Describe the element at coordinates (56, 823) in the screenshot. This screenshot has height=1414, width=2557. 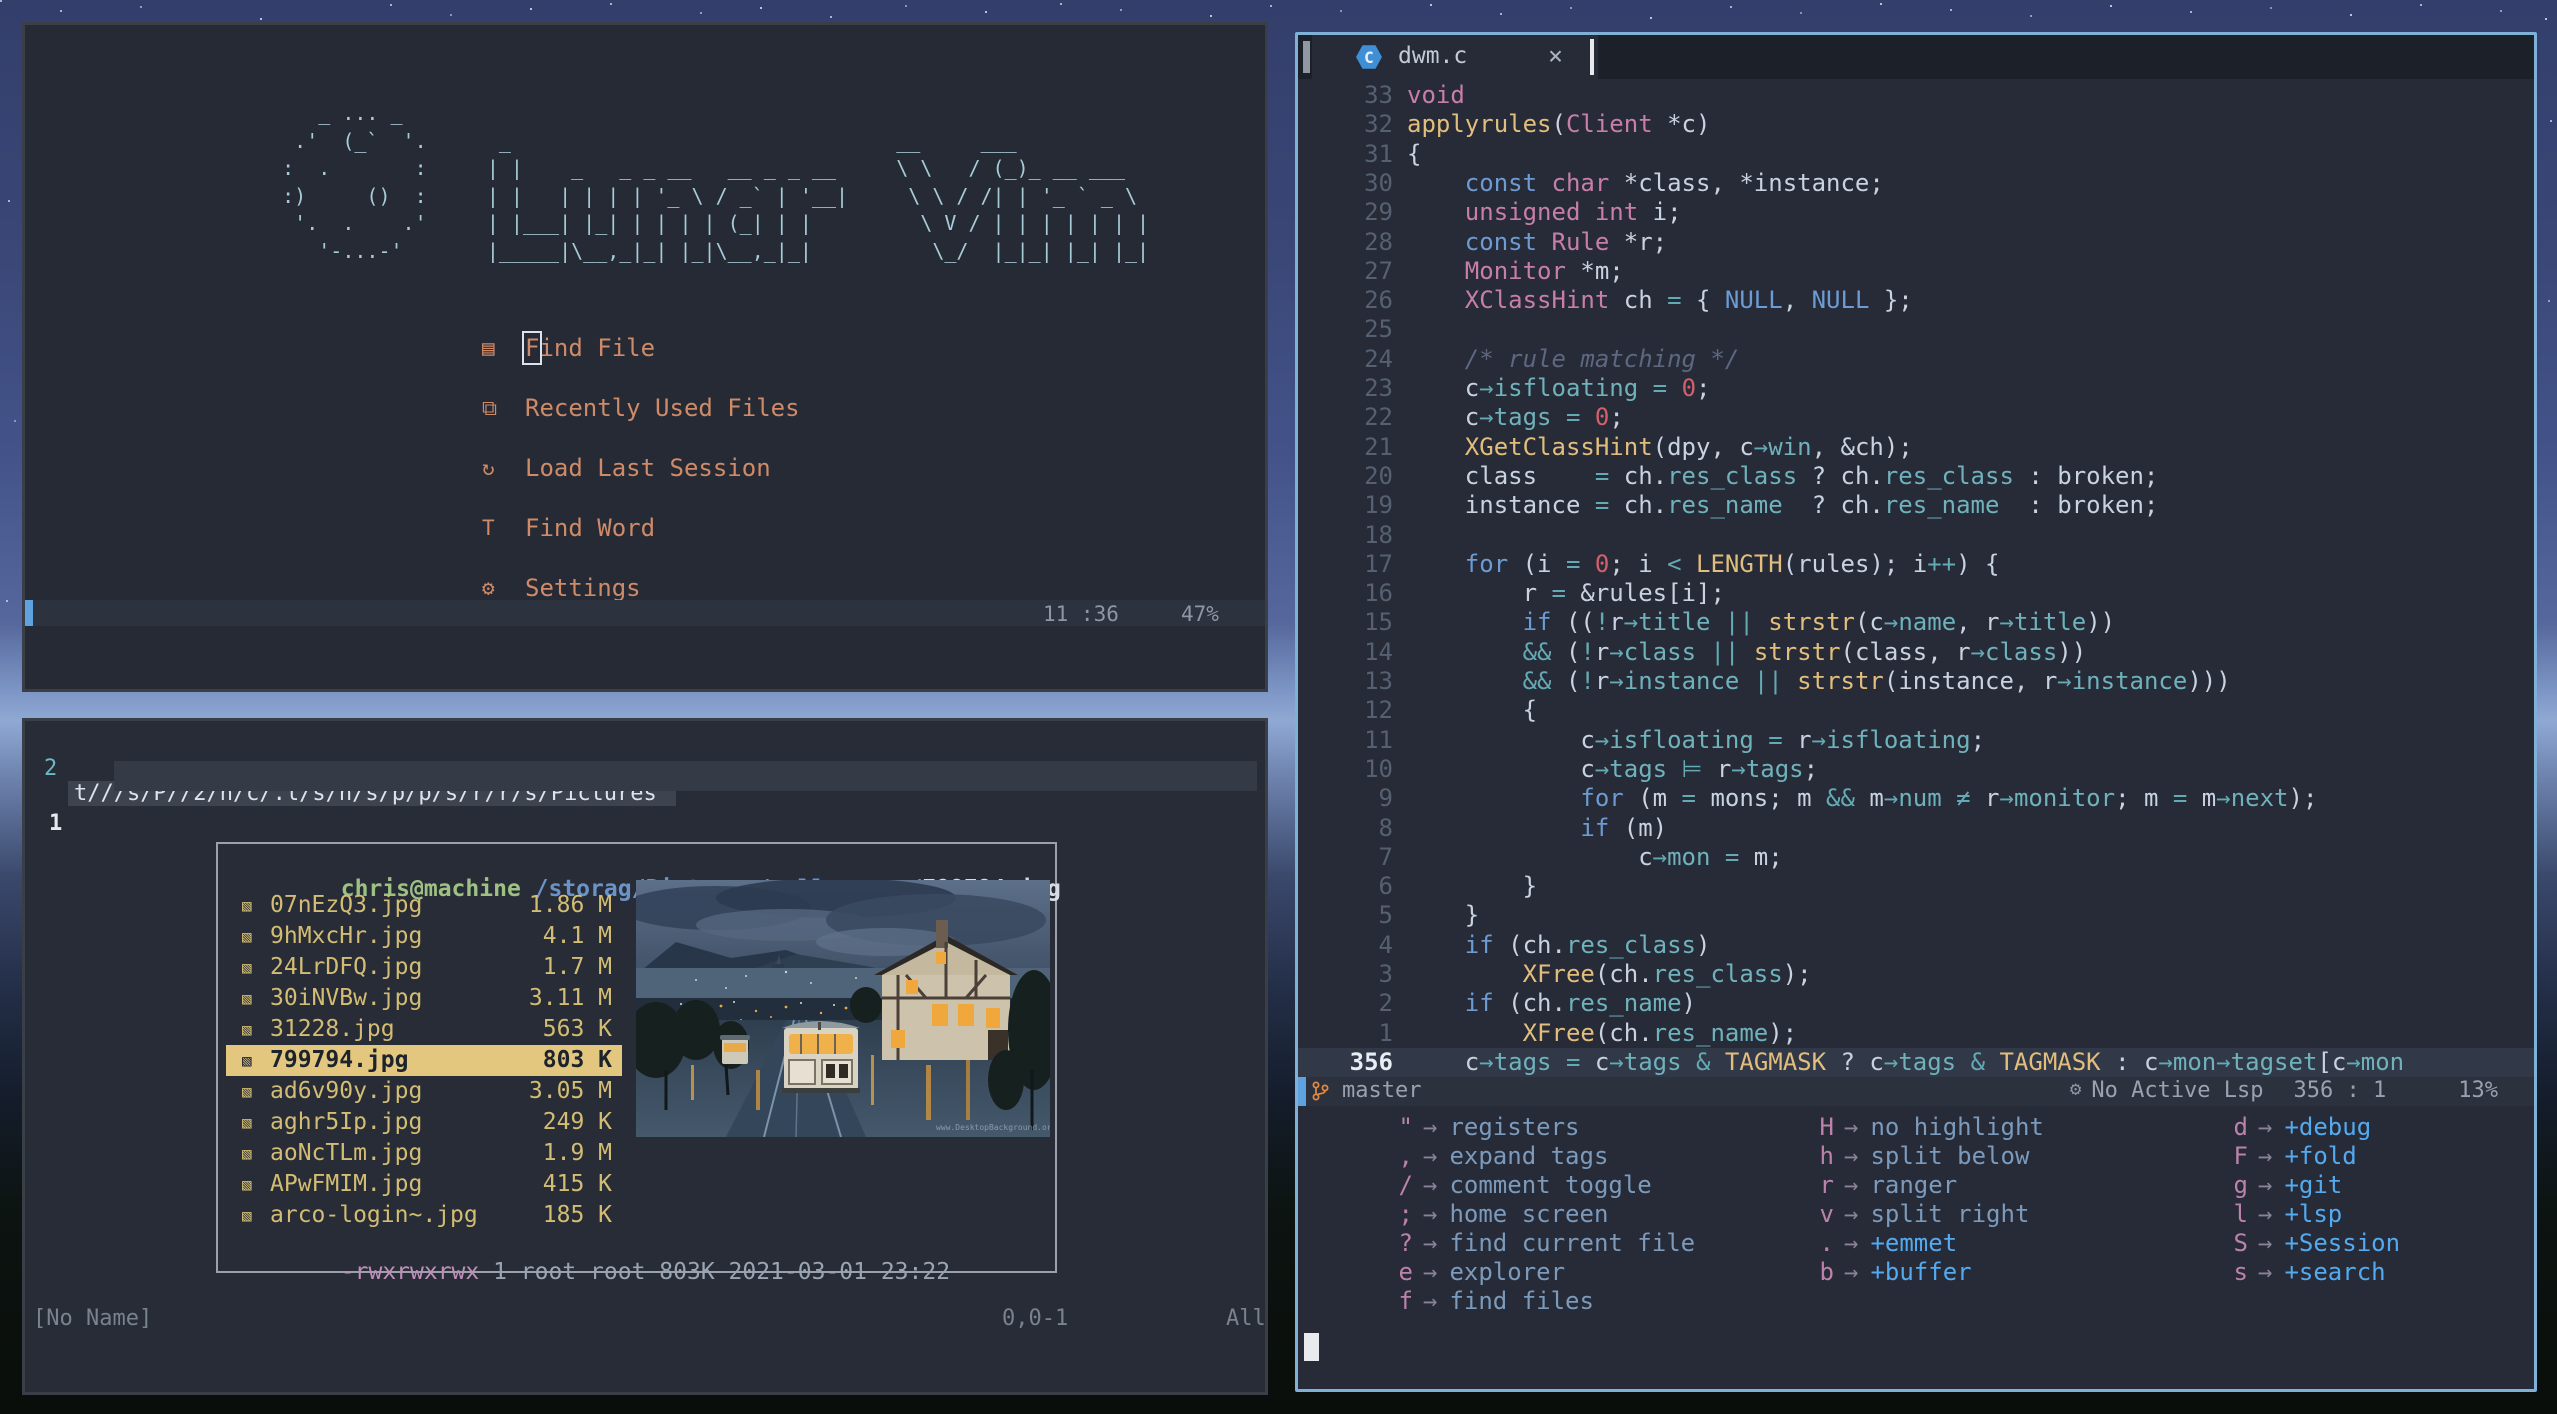
I see `line-number: 1` at that location.